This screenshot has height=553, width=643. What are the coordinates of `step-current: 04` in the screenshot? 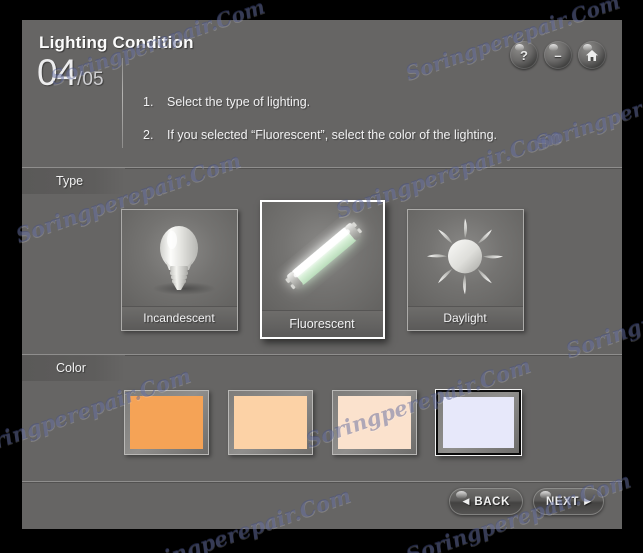 It's located at (57, 72).